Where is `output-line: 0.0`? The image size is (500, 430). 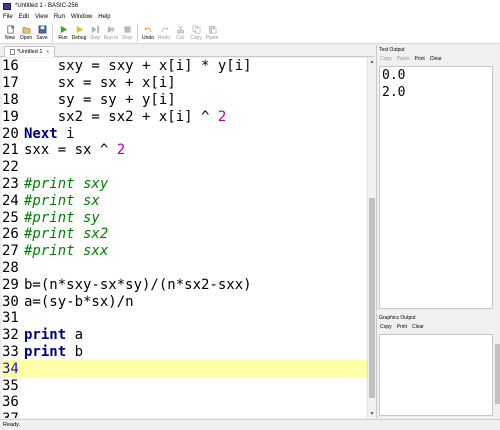 output-line: 0.0 is located at coordinates (394, 75).